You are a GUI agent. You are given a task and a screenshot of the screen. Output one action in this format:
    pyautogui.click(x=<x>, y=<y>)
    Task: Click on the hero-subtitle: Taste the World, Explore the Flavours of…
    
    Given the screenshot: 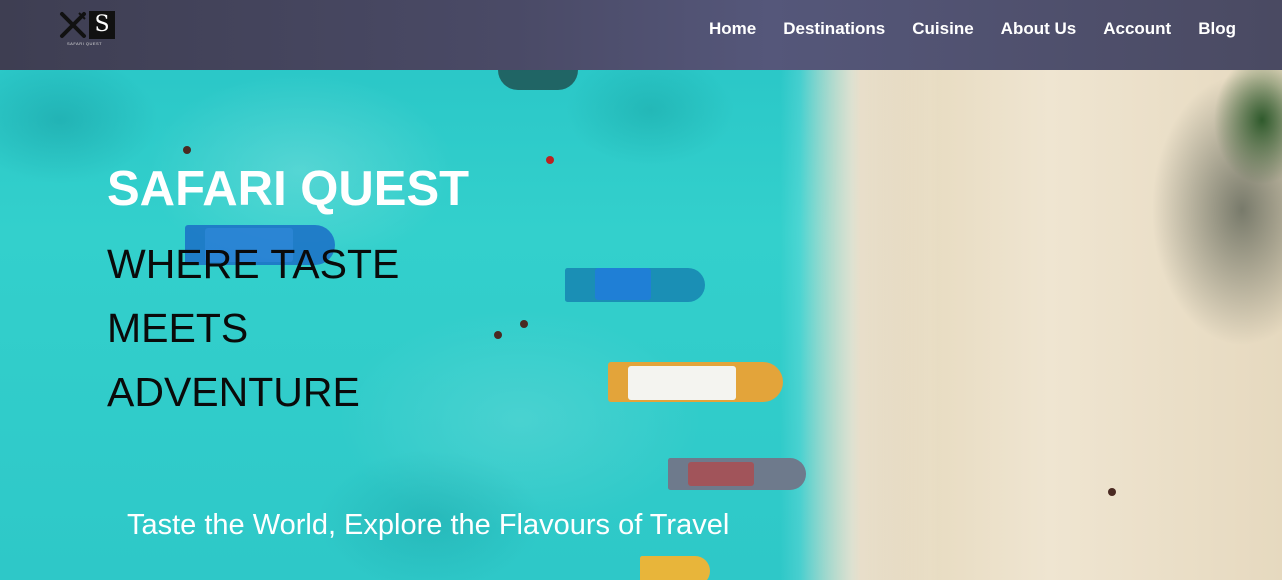 What is the action you would take?
    pyautogui.click(x=428, y=525)
    